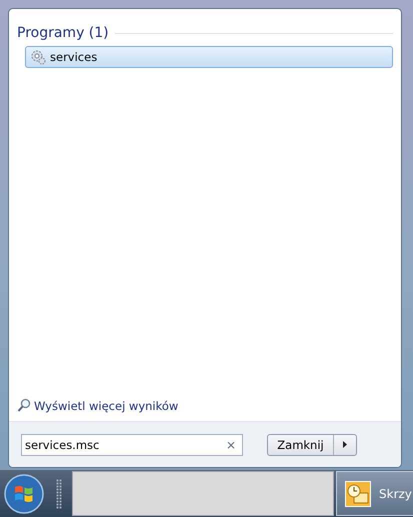 Image resolution: width=413 pixels, height=517 pixels. I want to click on search-field: services.msc ×, so click(132, 445).